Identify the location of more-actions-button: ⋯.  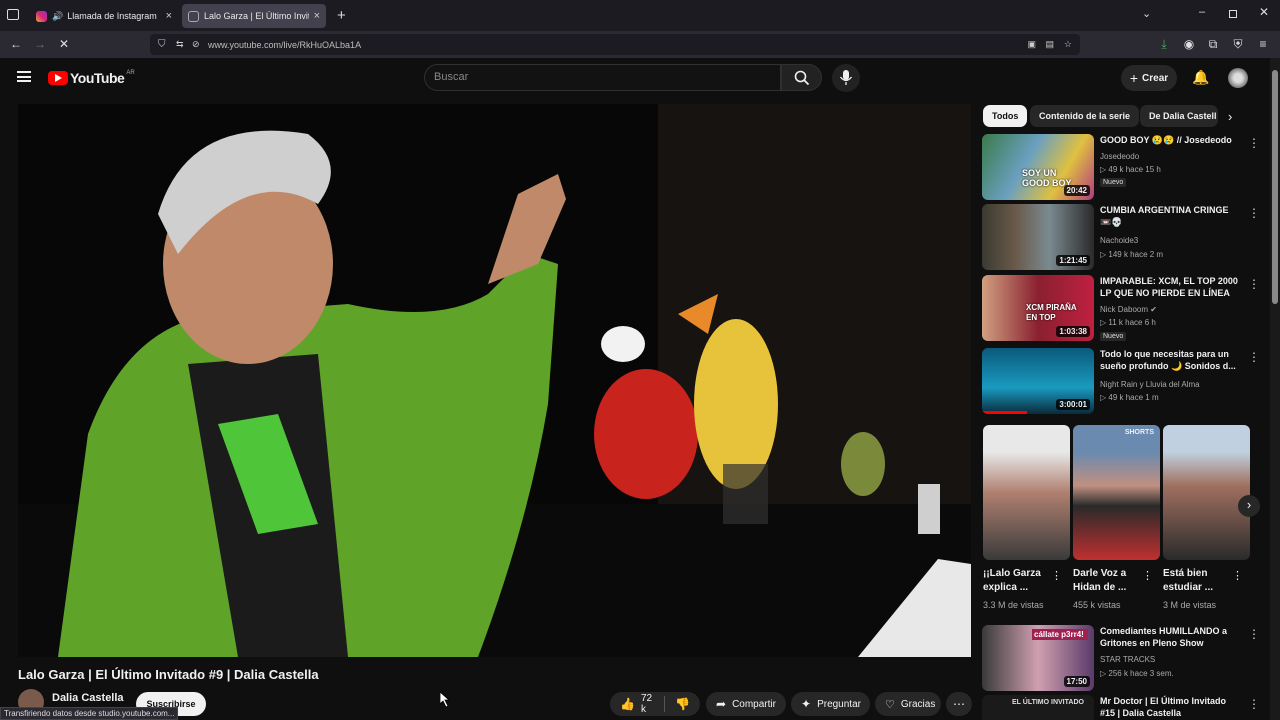
(959, 704).